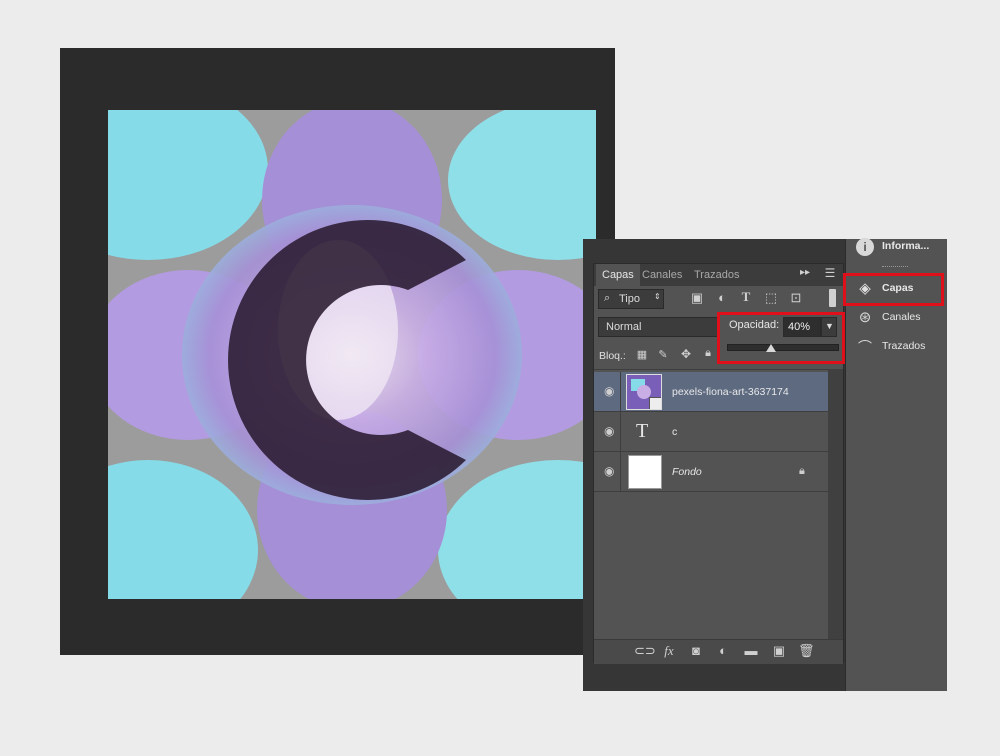 Image resolution: width=1000 pixels, height=756 pixels. I want to click on fx-icon: fx, so click(669, 651).